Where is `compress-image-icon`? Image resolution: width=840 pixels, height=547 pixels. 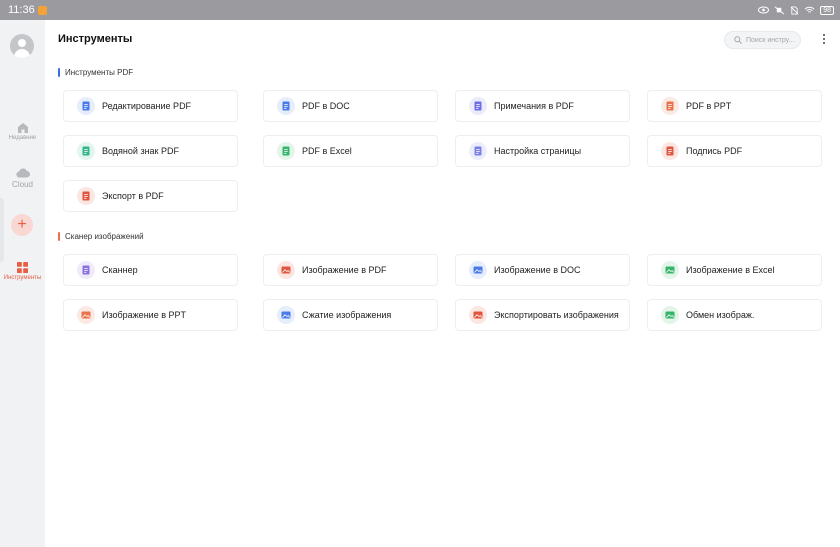
compress-image-icon is located at coordinates (286, 315).